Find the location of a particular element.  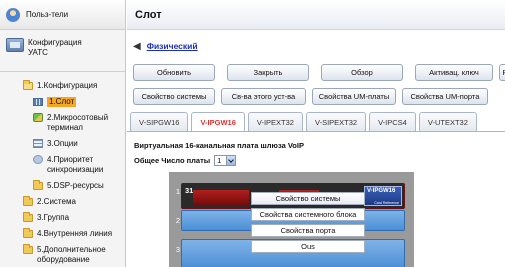

refresh-button: Обновить is located at coordinates (174, 72).